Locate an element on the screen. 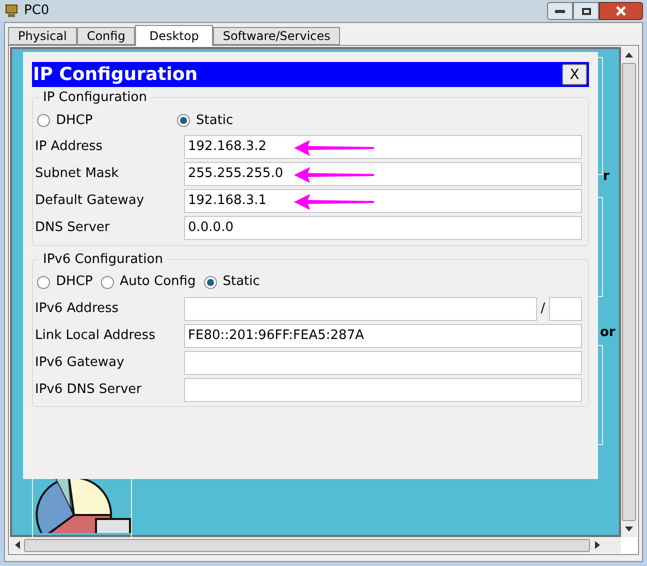 The height and width of the screenshot is (566, 647). input-field: 0.0.0.0 is located at coordinates (383, 228).